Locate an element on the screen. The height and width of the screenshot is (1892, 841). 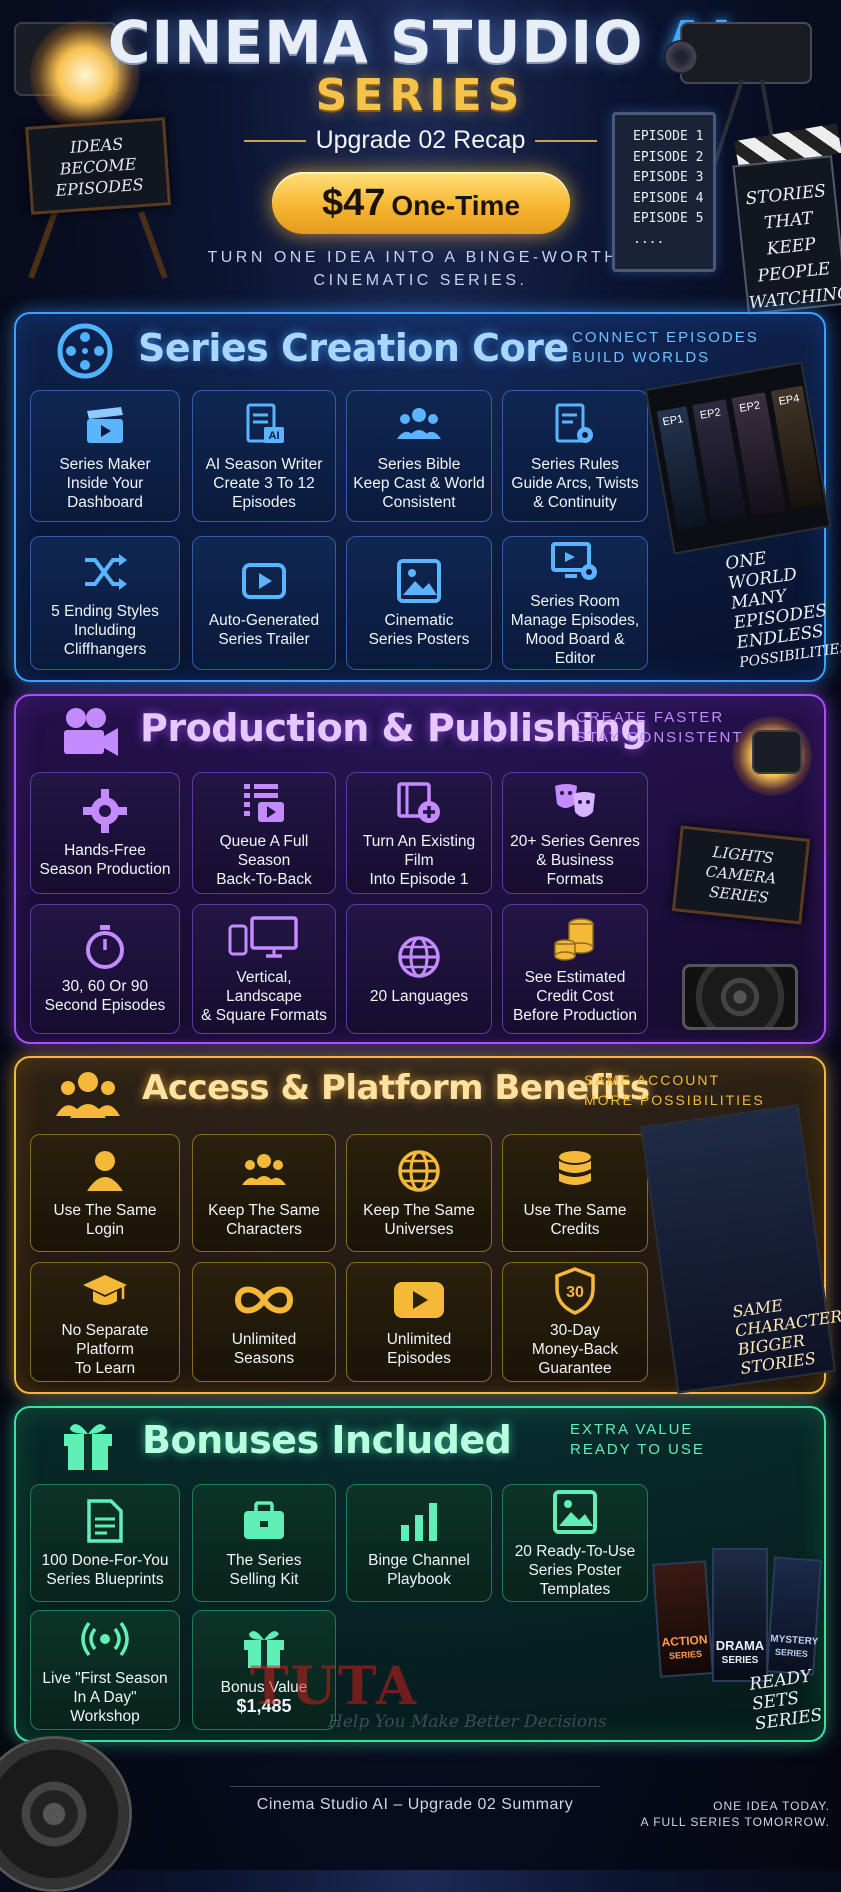
clapperboard-sign: STORIES THAT KEEP PEOPLE WATCHING is located at coordinates (786, 235).